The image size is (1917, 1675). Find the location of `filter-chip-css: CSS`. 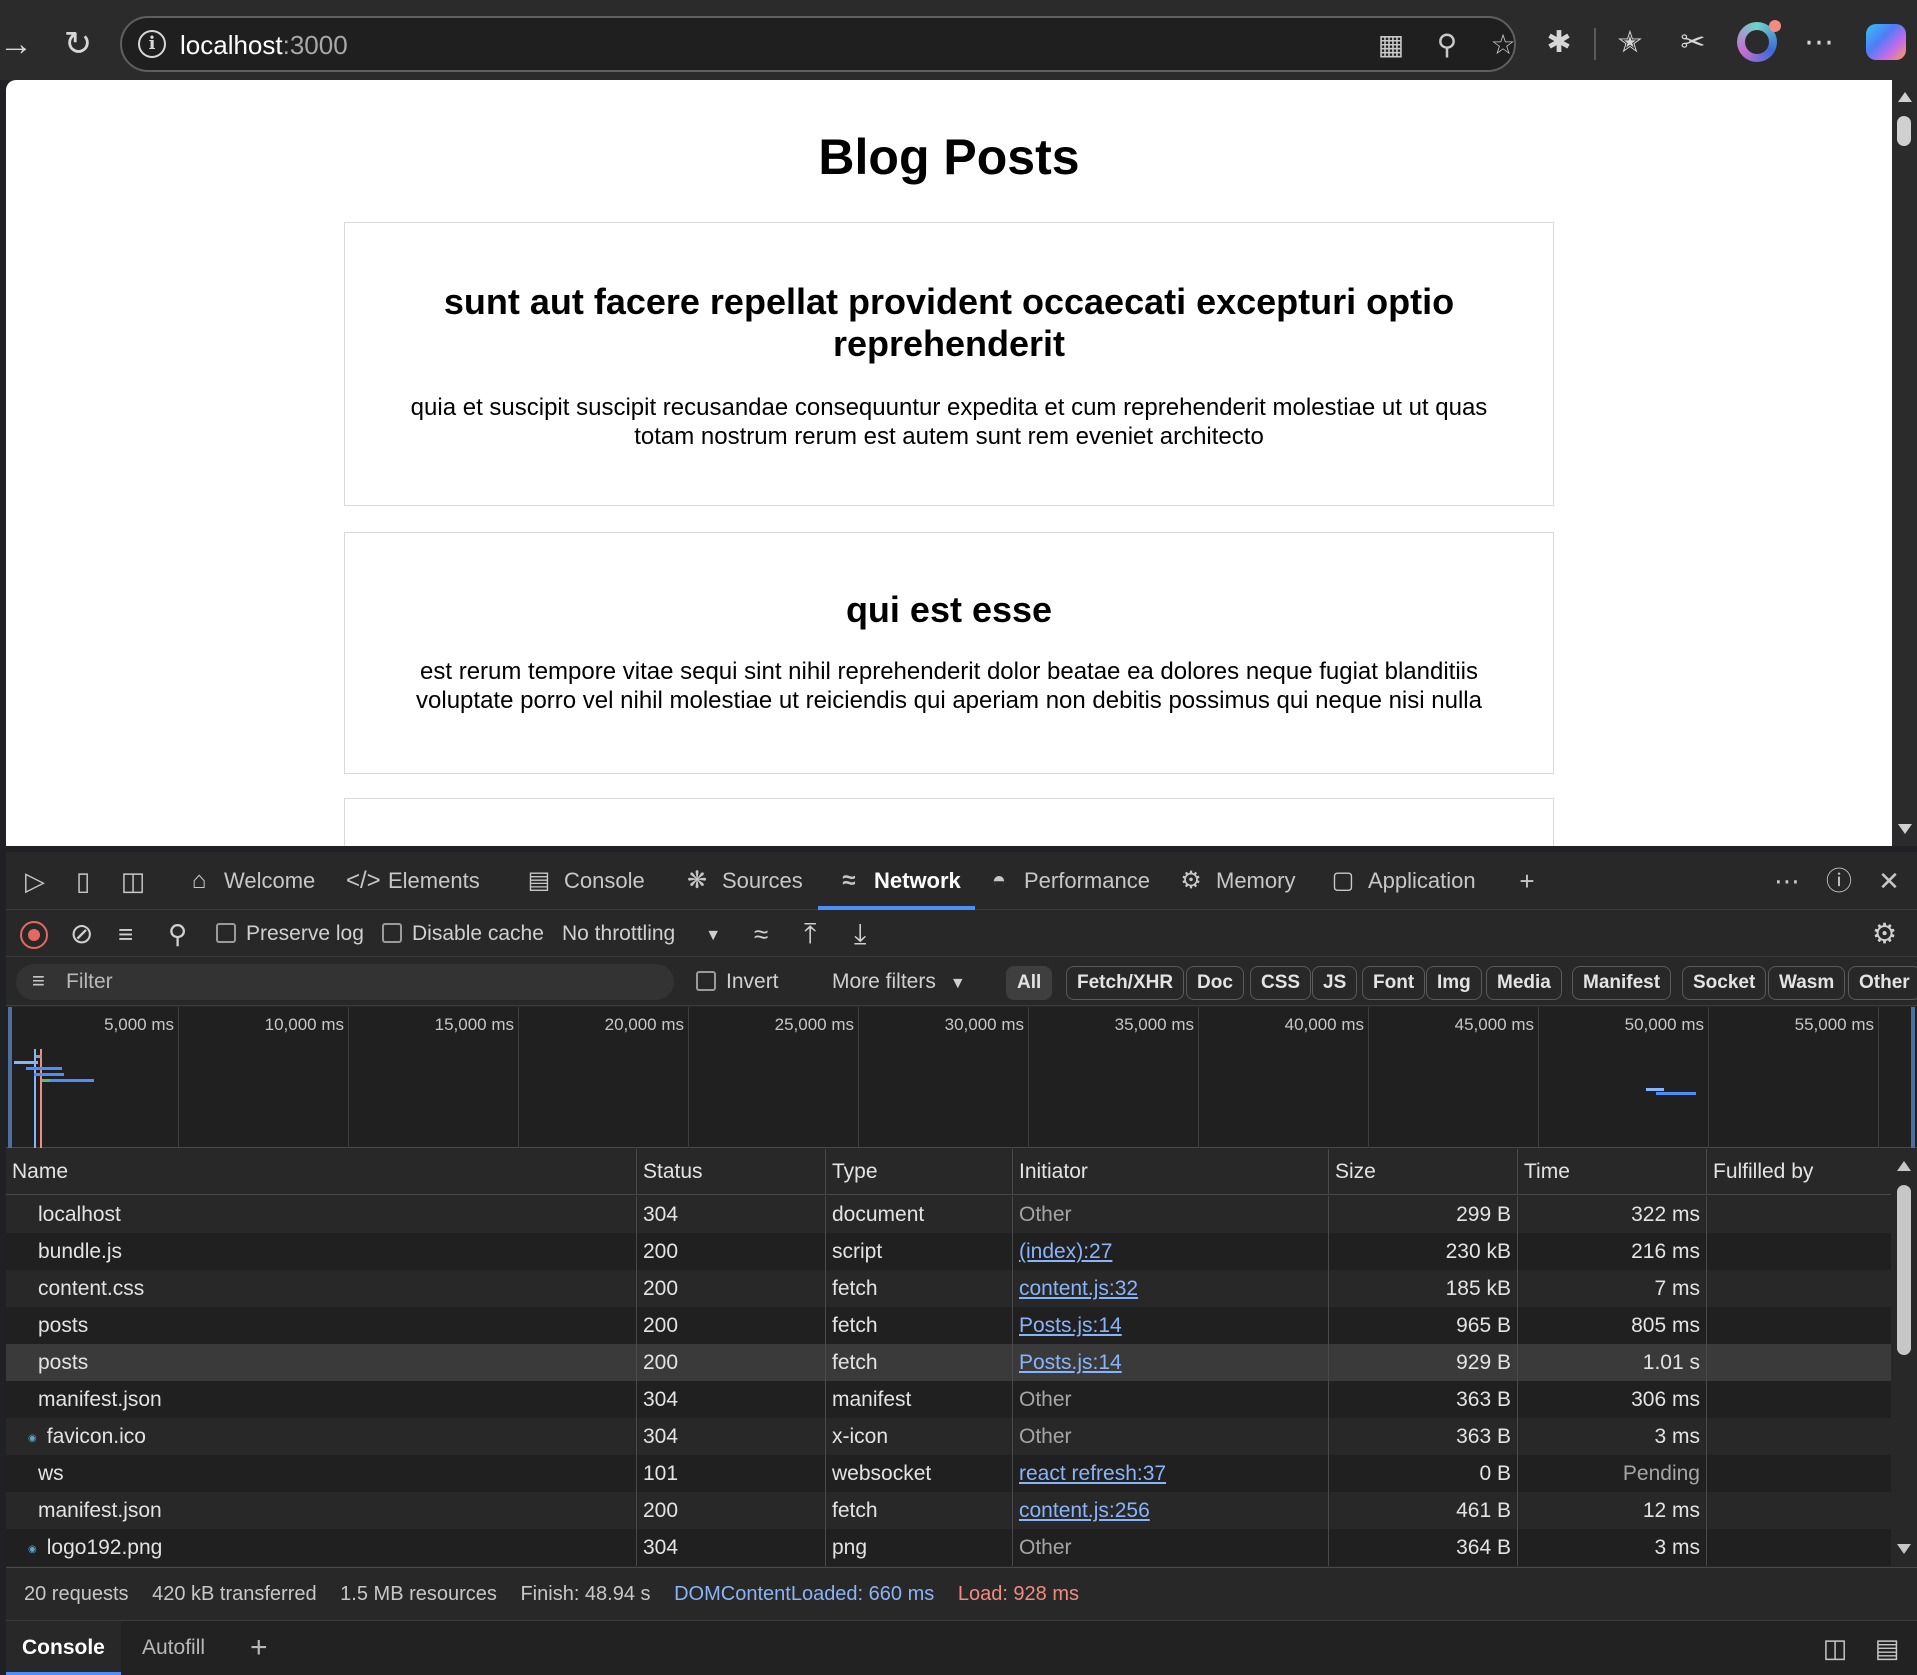

filter-chip-css: CSS is located at coordinates (1281, 983).